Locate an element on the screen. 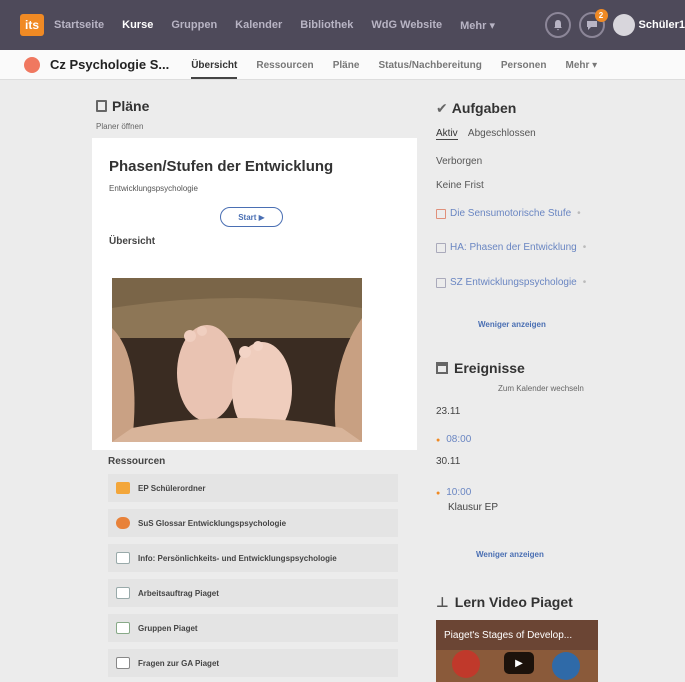 Image resolution: width=685 pixels, height=682 pixels. task-label: SZ Entwicklungspsychologie is located at coordinates (513, 282).